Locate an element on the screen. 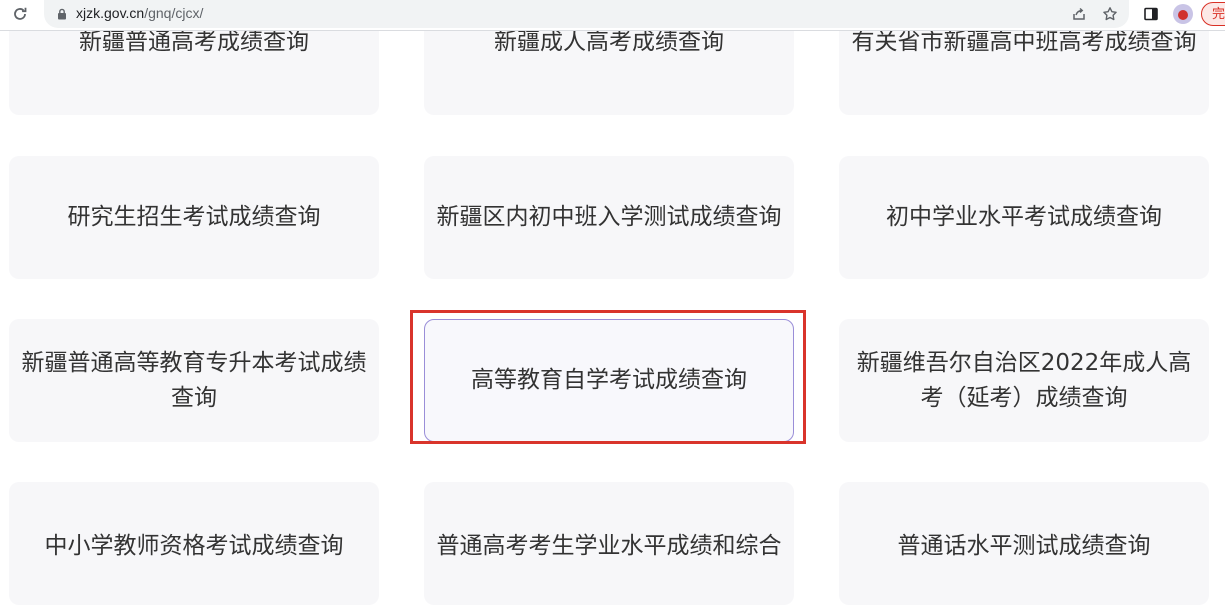 The height and width of the screenshot is (605, 1225). card-label: 初中学业水平考试成绩查询 is located at coordinates (1024, 217).